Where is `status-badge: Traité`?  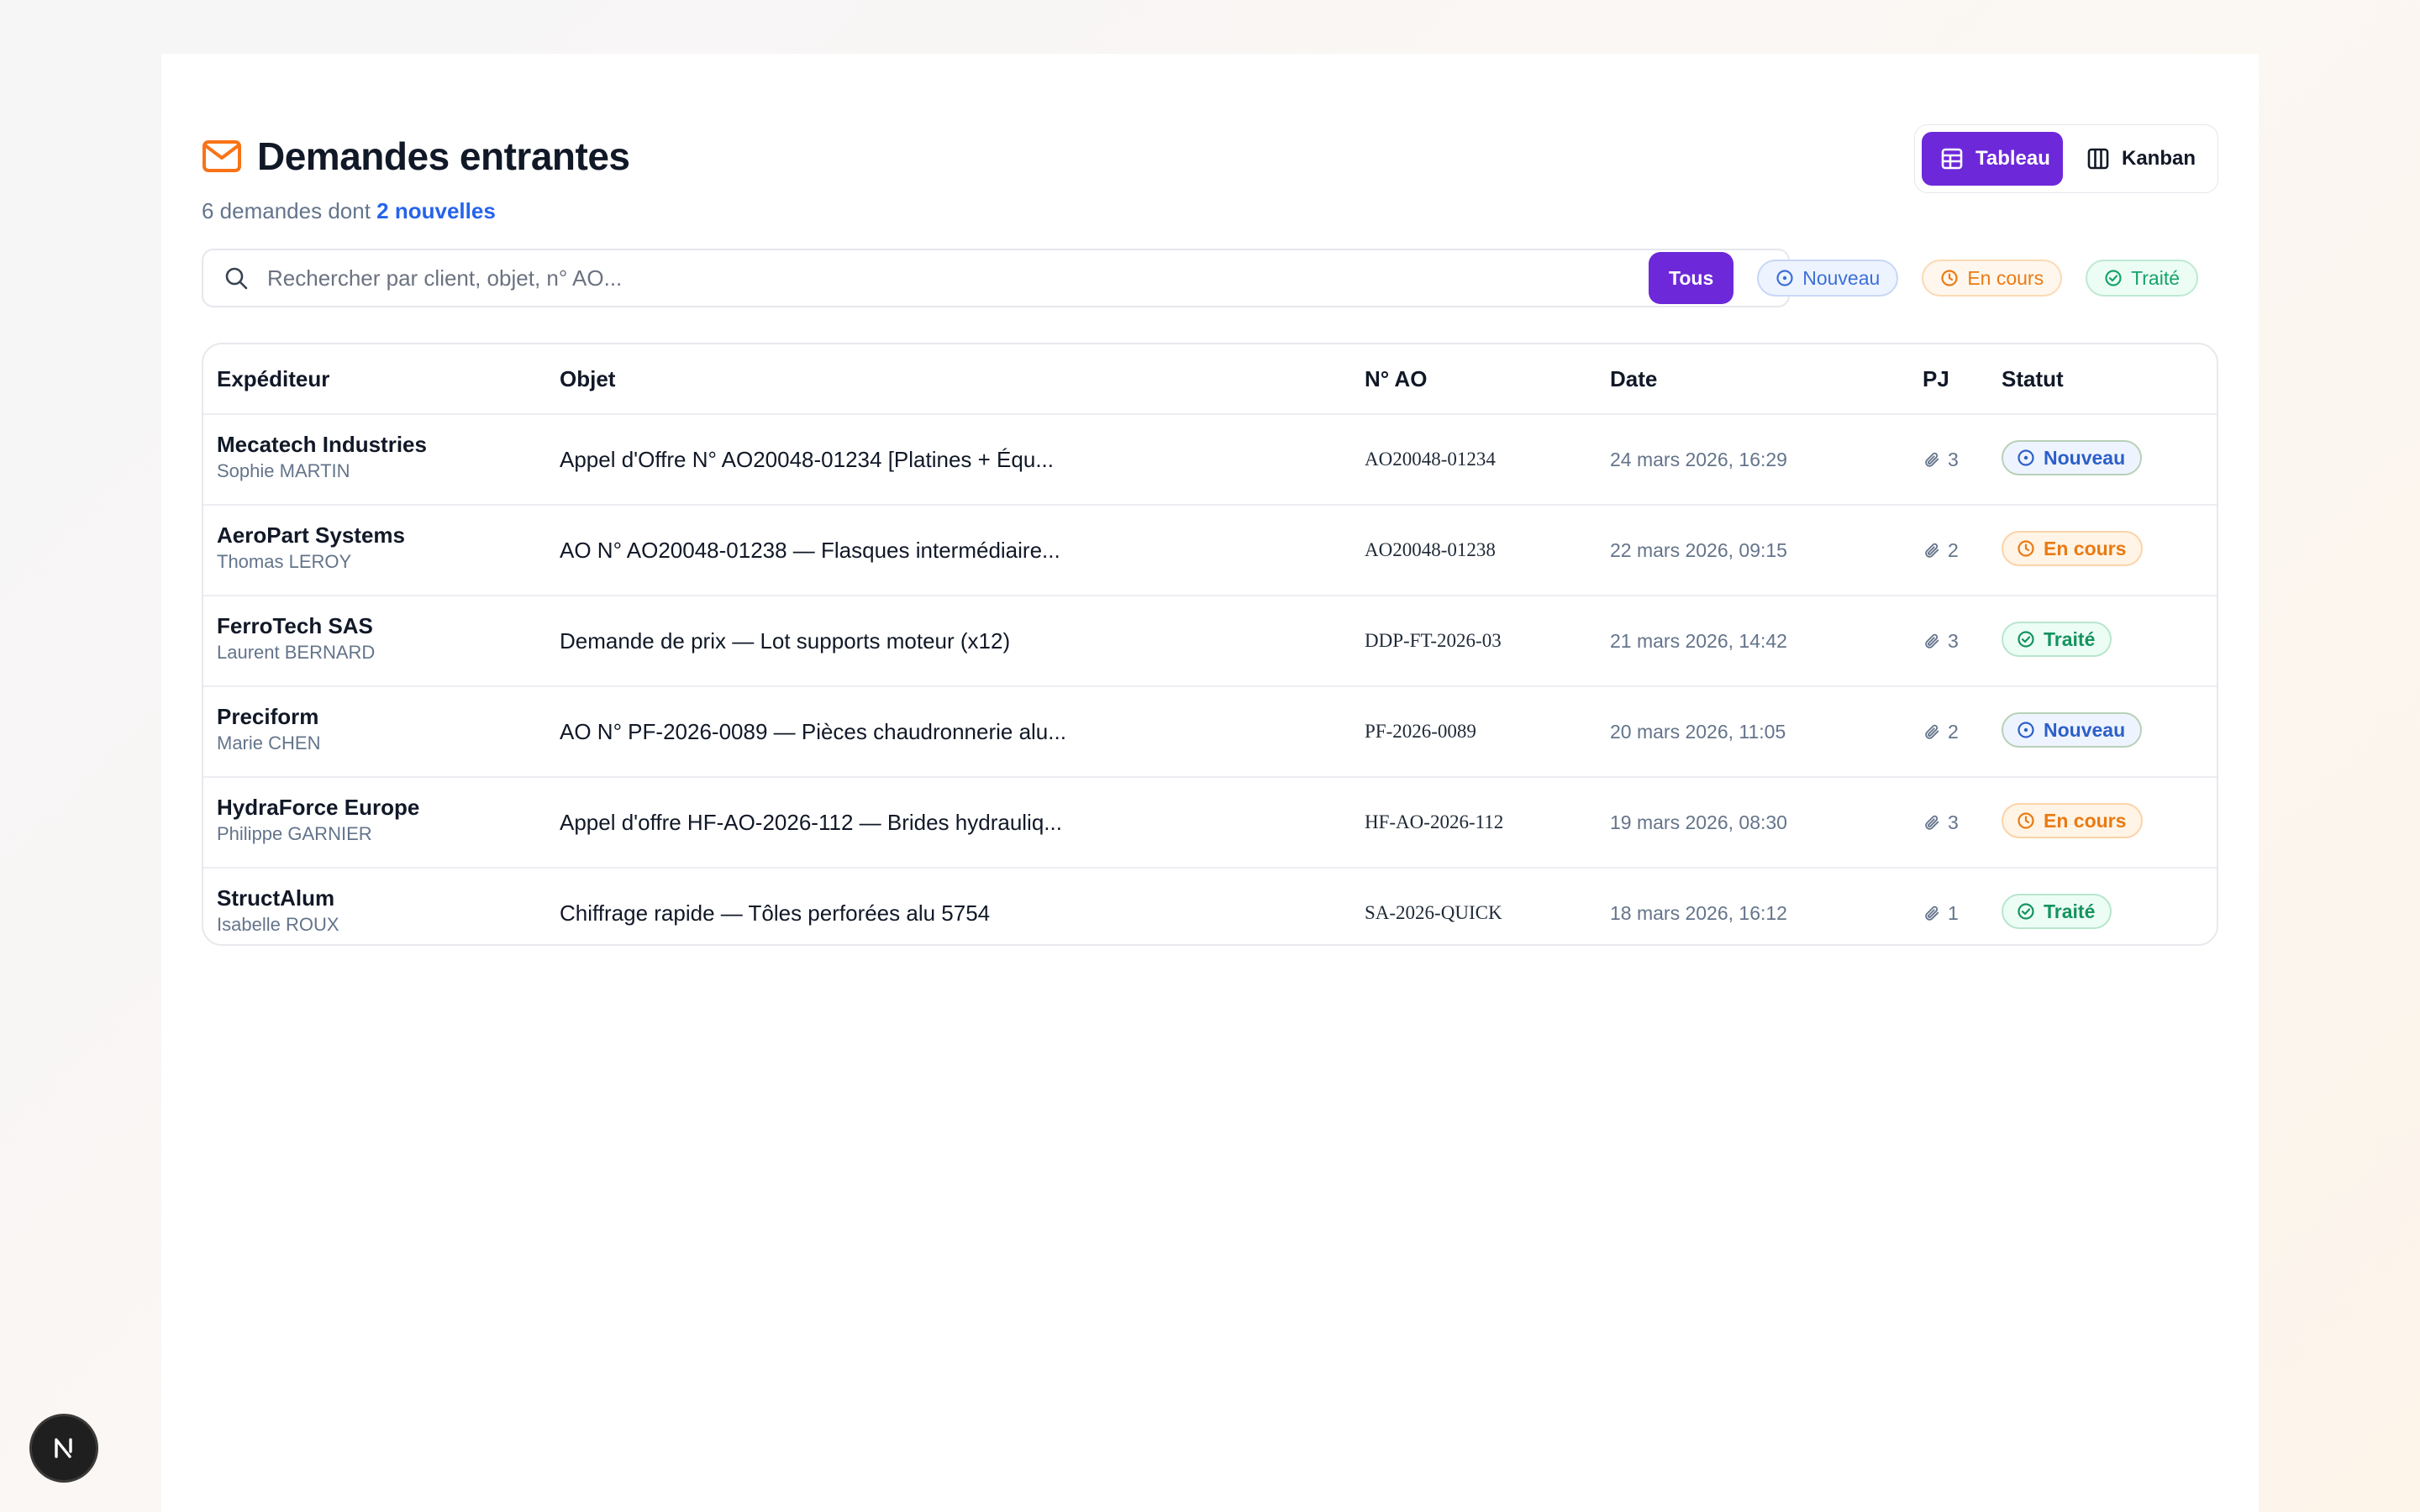 status-badge: Traité is located at coordinates (2057, 911).